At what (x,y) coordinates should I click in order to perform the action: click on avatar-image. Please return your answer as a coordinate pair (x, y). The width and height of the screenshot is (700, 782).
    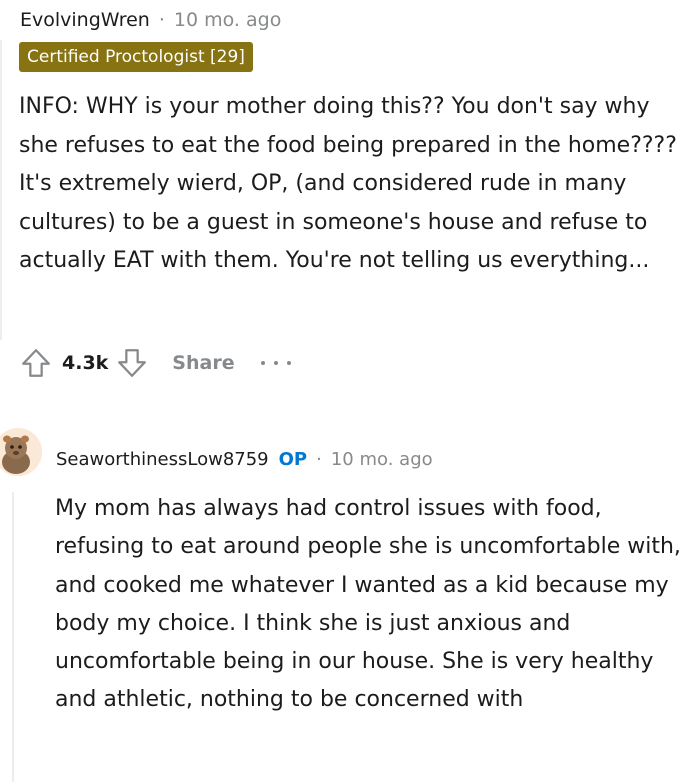
    Looking at the image, I should click on (21, 452).